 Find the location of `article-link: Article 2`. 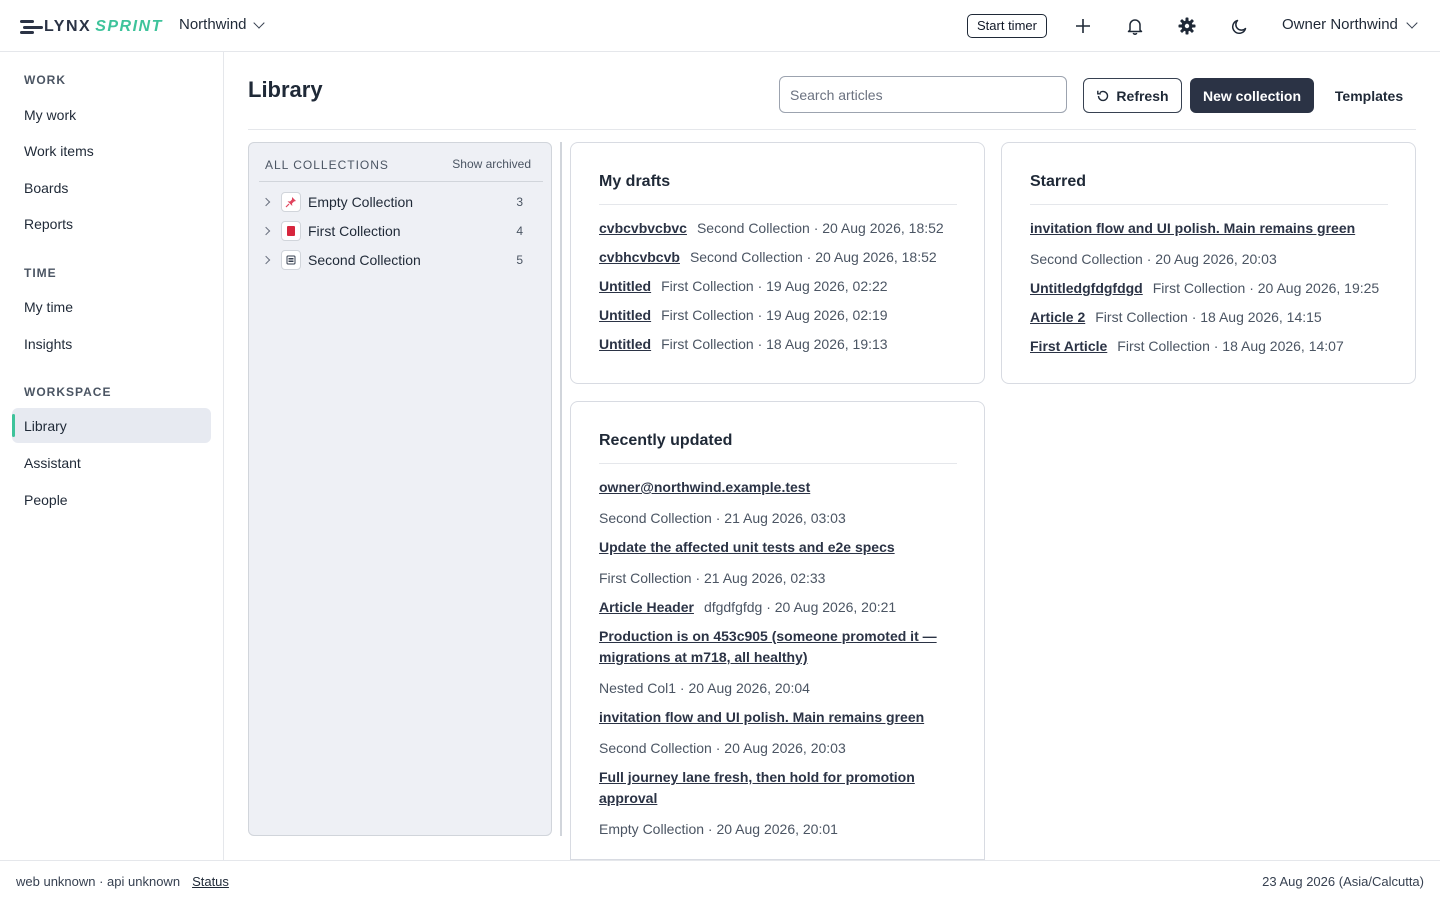

article-link: Article 2 is located at coordinates (1057, 317).